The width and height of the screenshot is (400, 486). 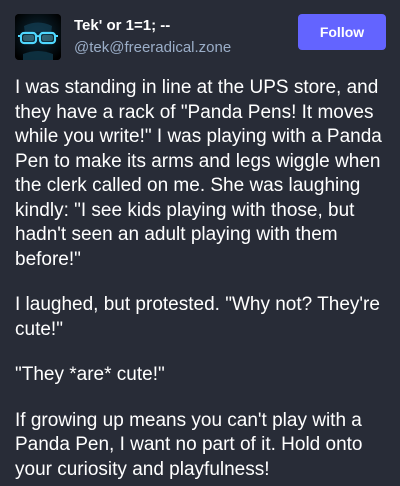 I want to click on glowing-glasses-icon, so click(x=38, y=37).